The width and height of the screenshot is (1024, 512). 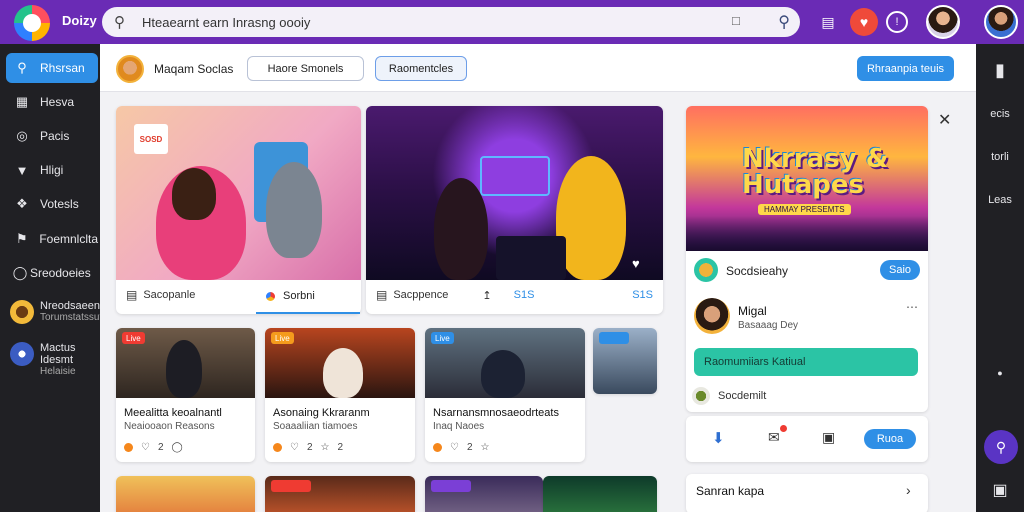 I want to click on message-icon: ✉, so click(x=774, y=437).